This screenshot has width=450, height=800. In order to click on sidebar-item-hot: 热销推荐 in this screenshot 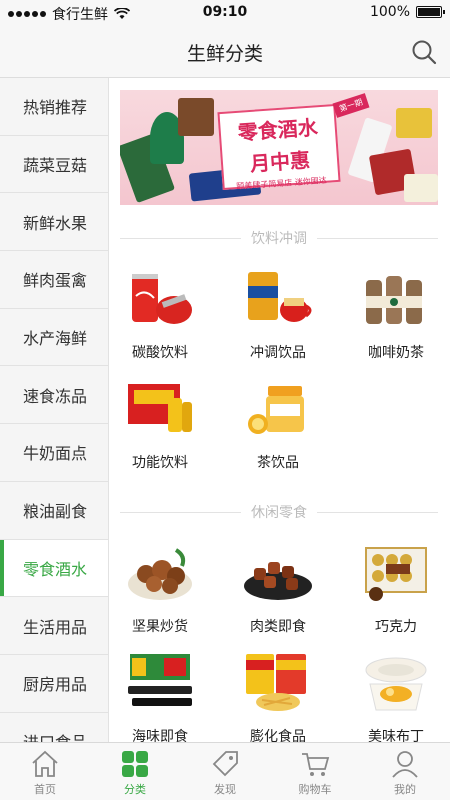, I will do `click(54, 107)`.